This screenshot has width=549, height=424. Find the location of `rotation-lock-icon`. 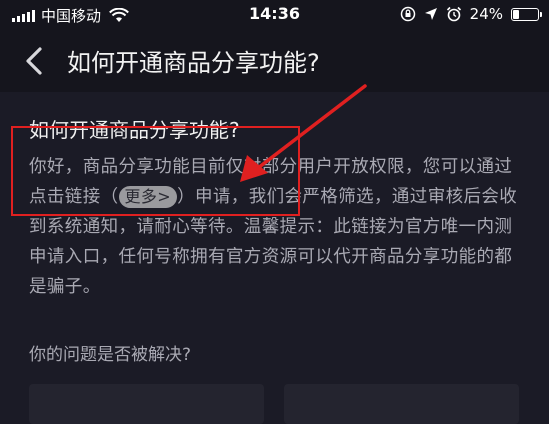

rotation-lock-icon is located at coordinates (407, 14).